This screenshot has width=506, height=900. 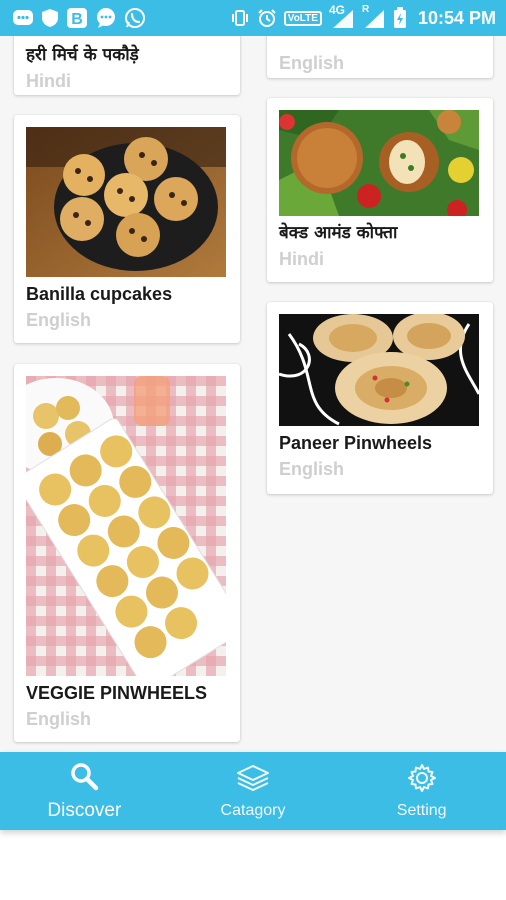 I want to click on cupcakes-photo, so click(x=126, y=202).